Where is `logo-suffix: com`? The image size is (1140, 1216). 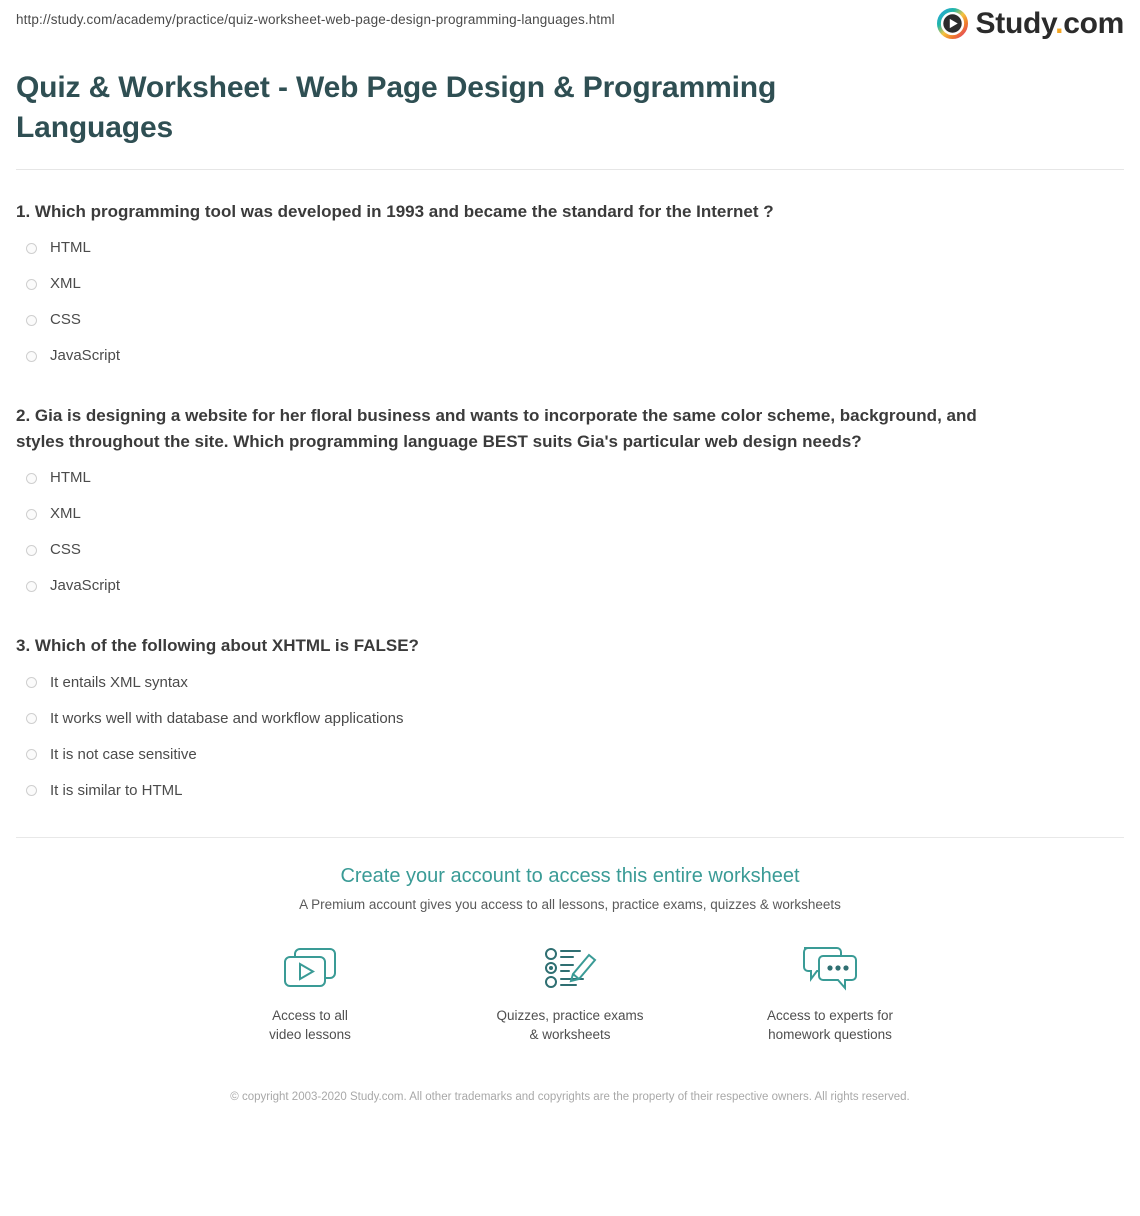
logo-suffix: com is located at coordinates (1093, 23).